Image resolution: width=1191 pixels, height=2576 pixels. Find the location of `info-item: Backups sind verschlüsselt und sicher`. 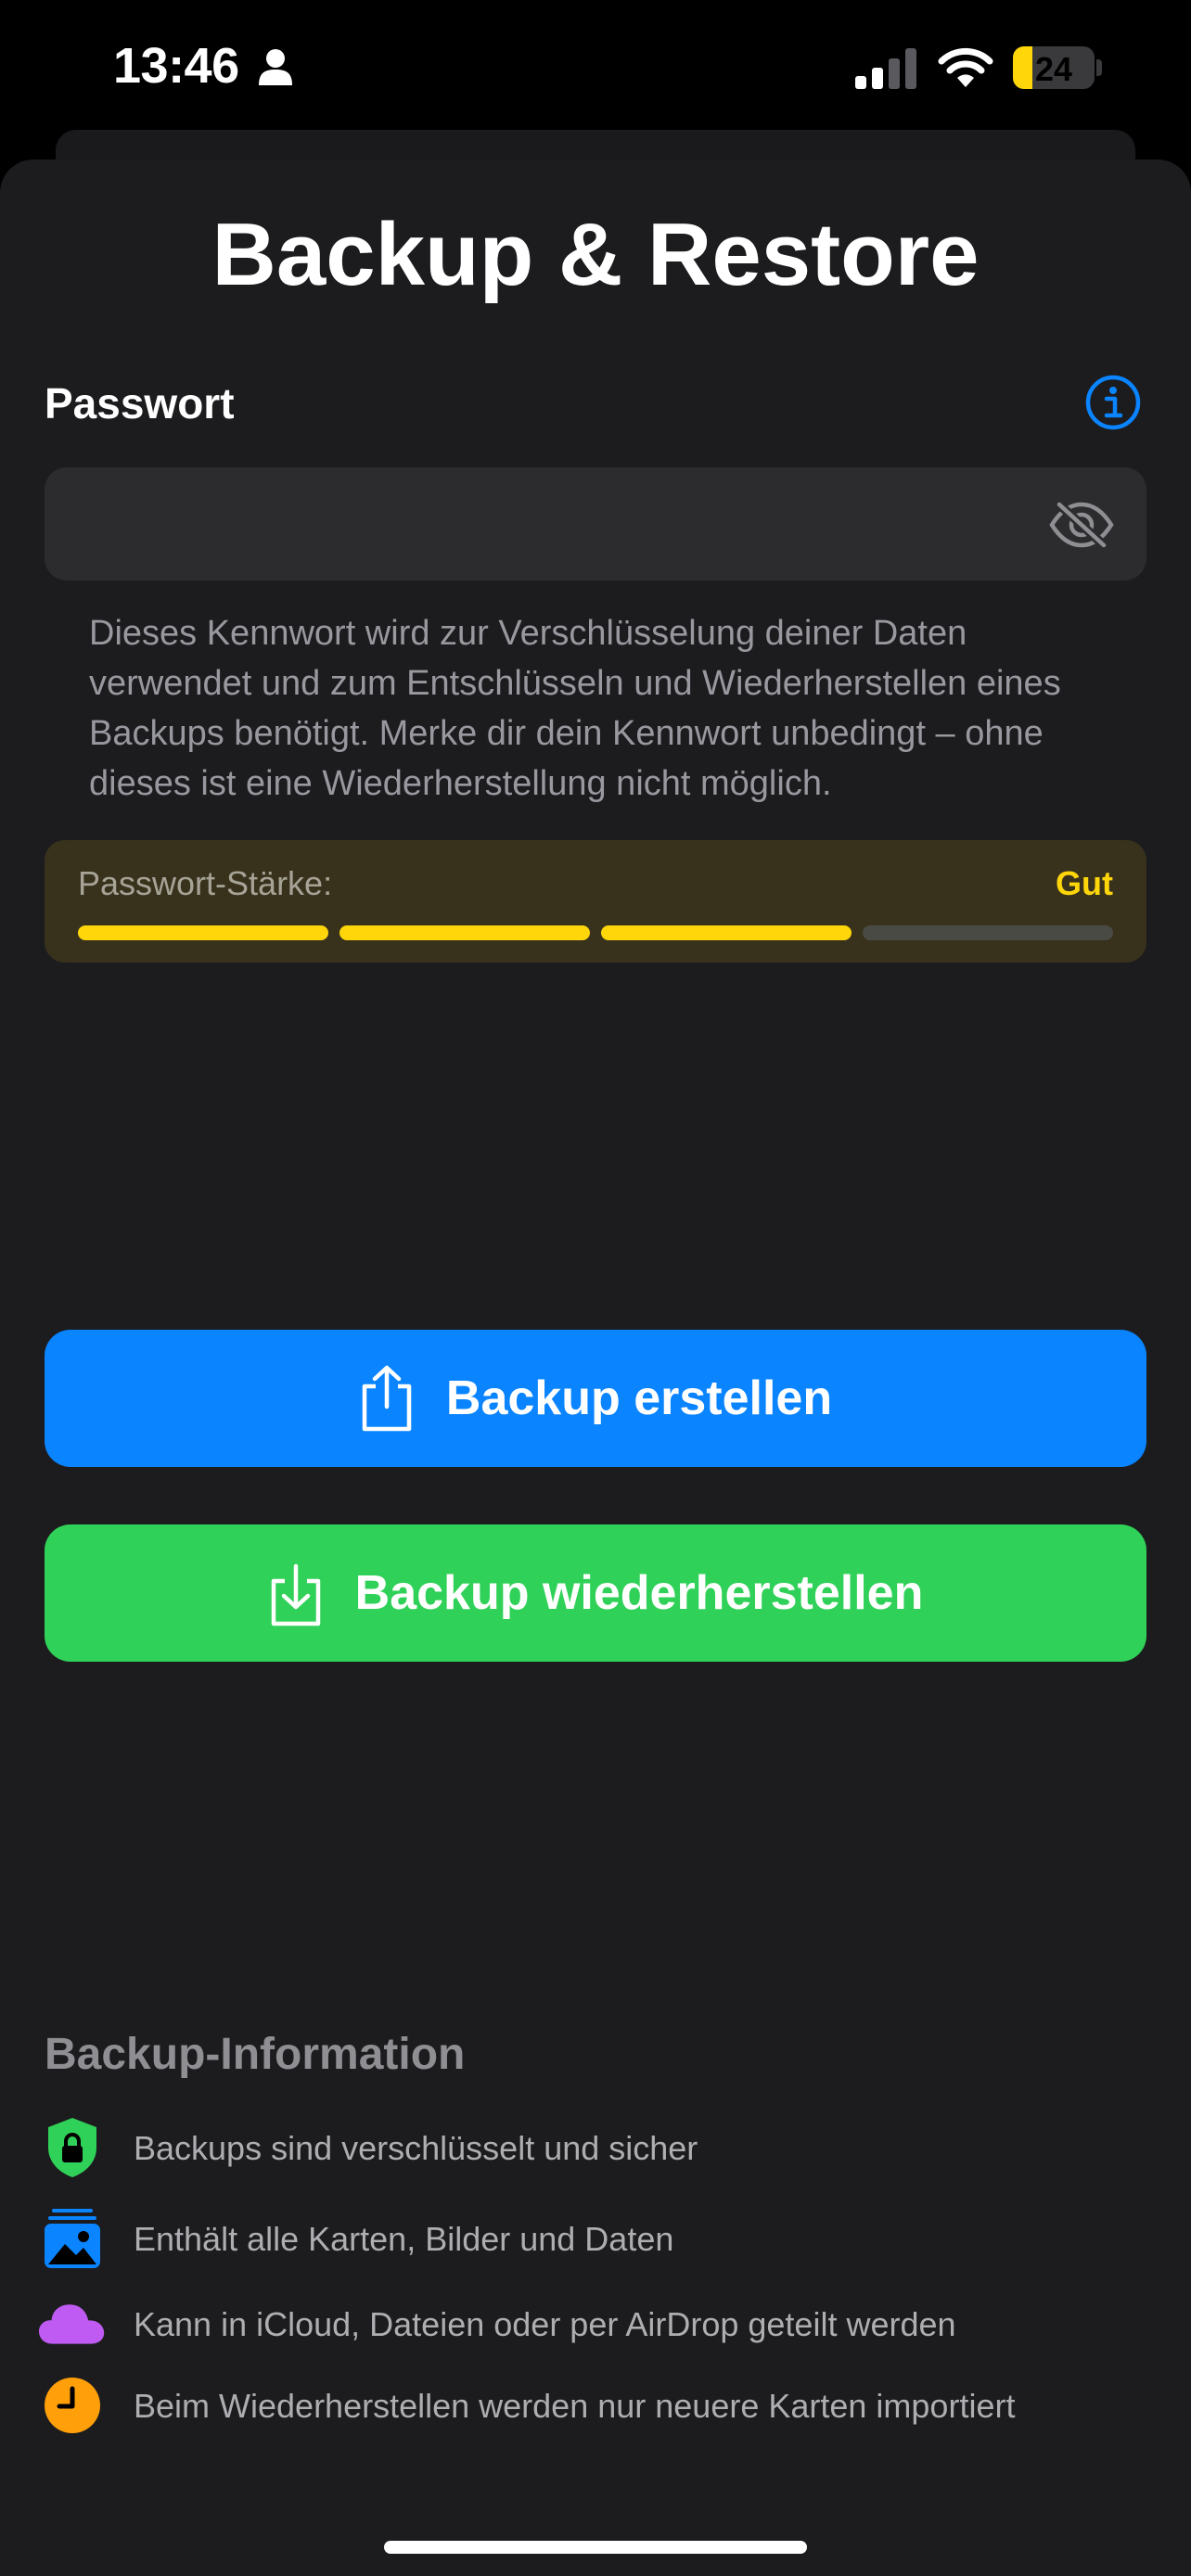

info-item: Backups sind verschlüsselt und sicher is located at coordinates (595, 2148).